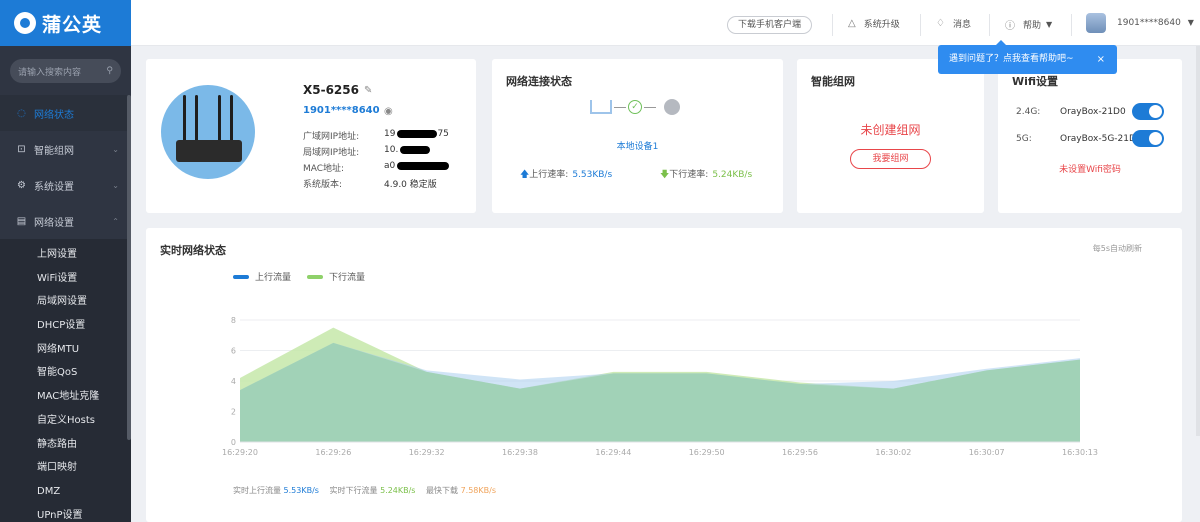  What do you see at coordinates (478, 490) in the screenshot?
I see `footer-max-value: 7.58KB/s` at bounding box center [478, 490].